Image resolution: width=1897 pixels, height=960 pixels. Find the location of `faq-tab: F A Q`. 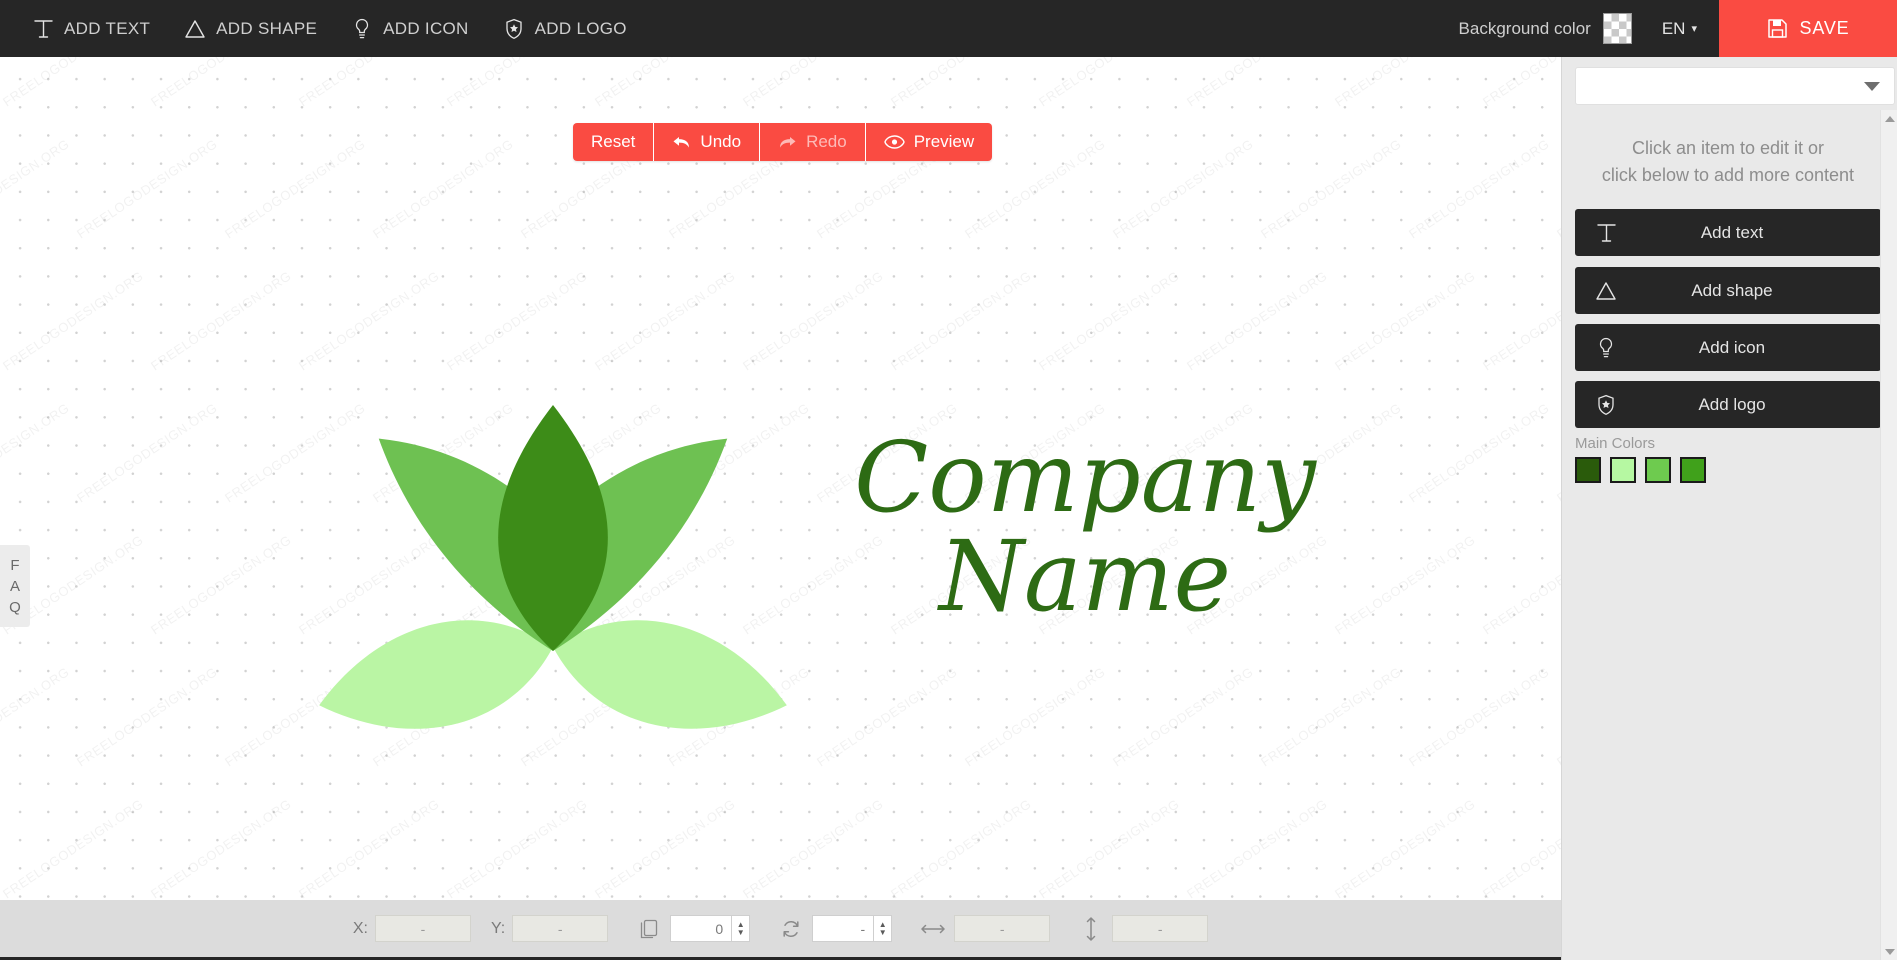

faq-tab: F A Q is located at coordinates (15, 586).